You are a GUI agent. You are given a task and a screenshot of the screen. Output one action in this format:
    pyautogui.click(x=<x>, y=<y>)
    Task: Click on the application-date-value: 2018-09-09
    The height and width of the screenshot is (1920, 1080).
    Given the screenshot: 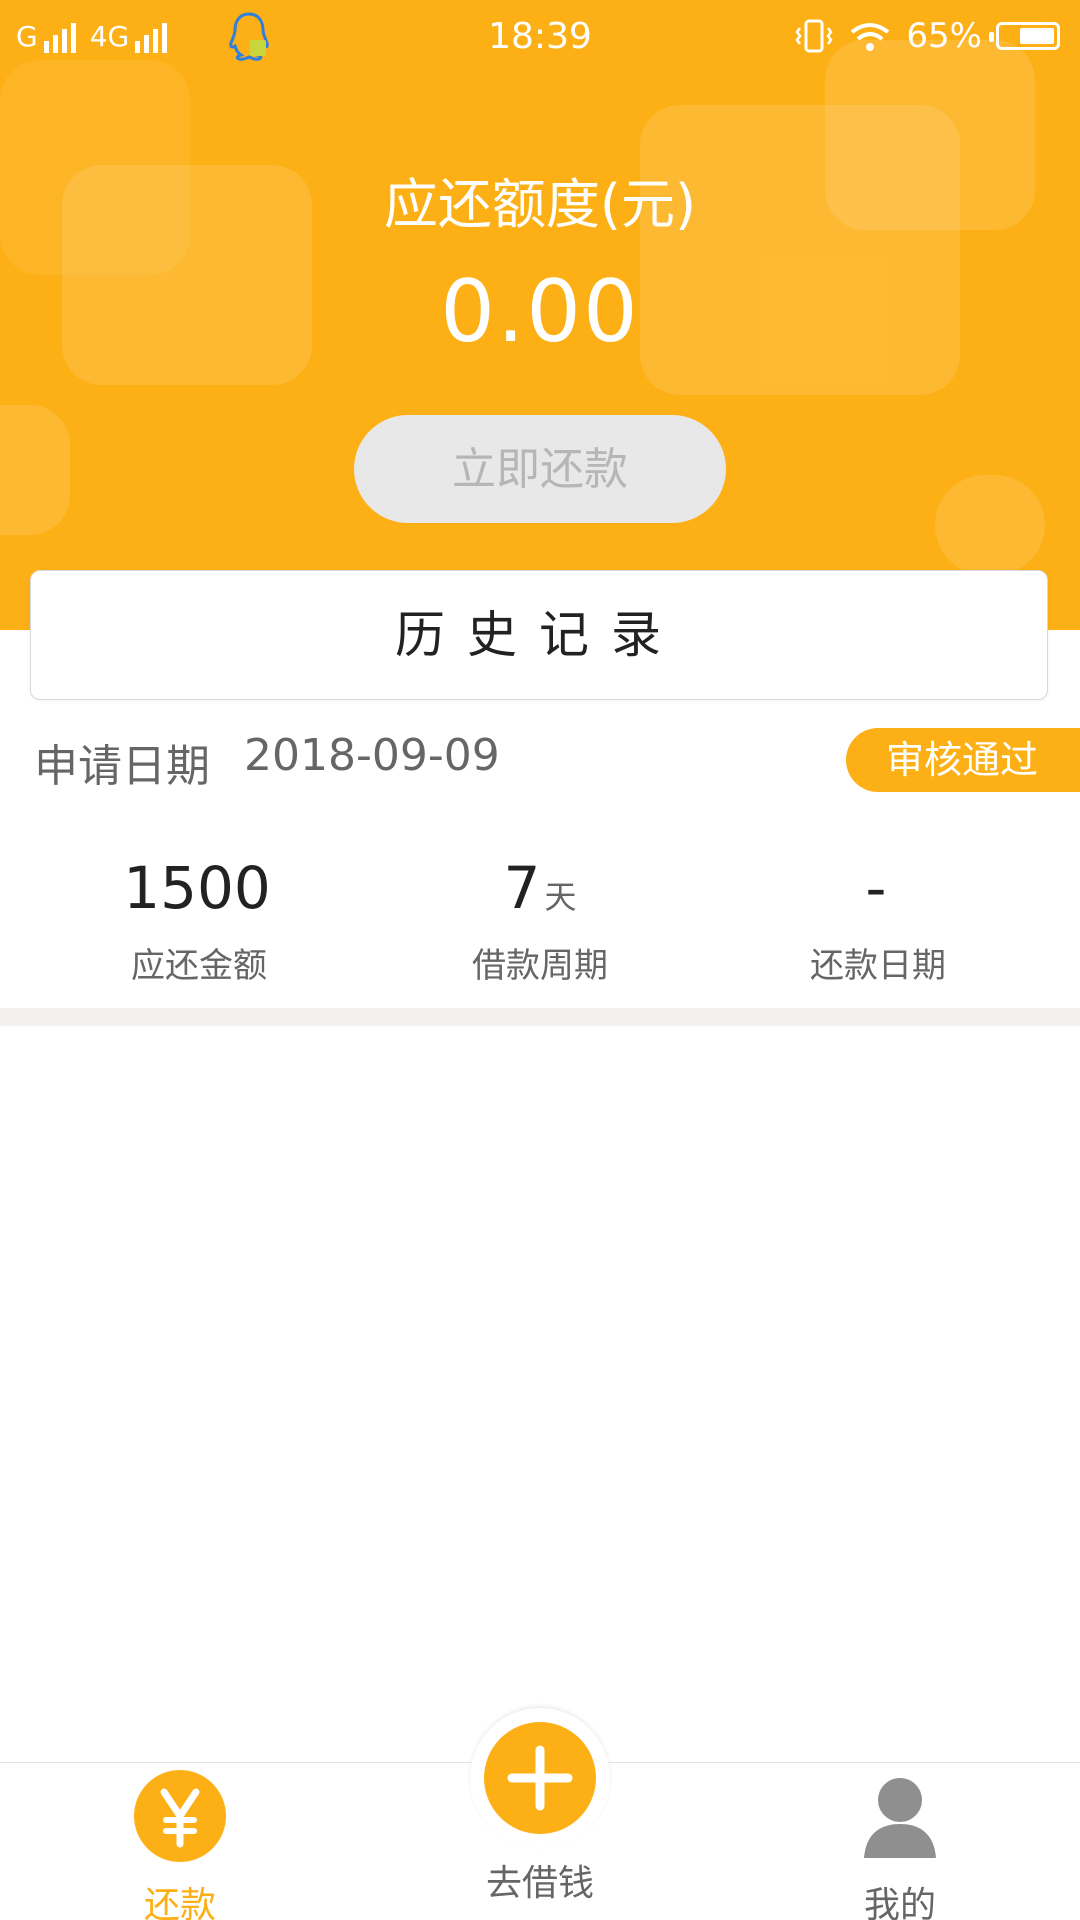 What is the action you would take?
    pyautogui.click(x=372, y=755)
    